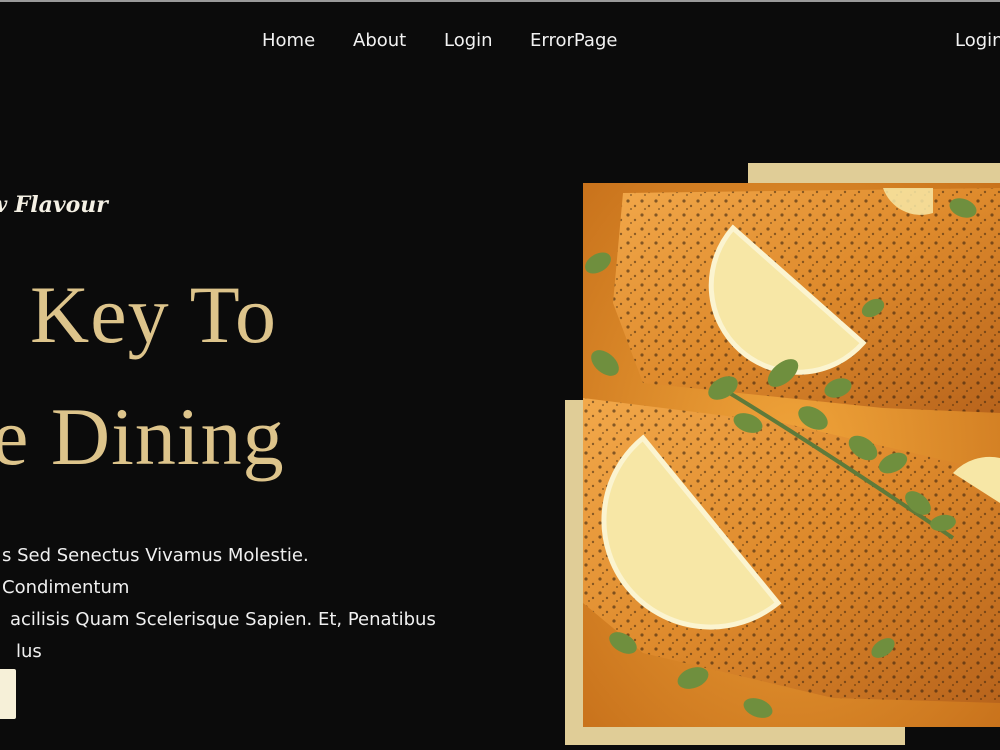 The image size is (1000, 750). Describe the element at coordinates (468, 40) in the screenshot. I see `nav-link-login: Login` at that location.